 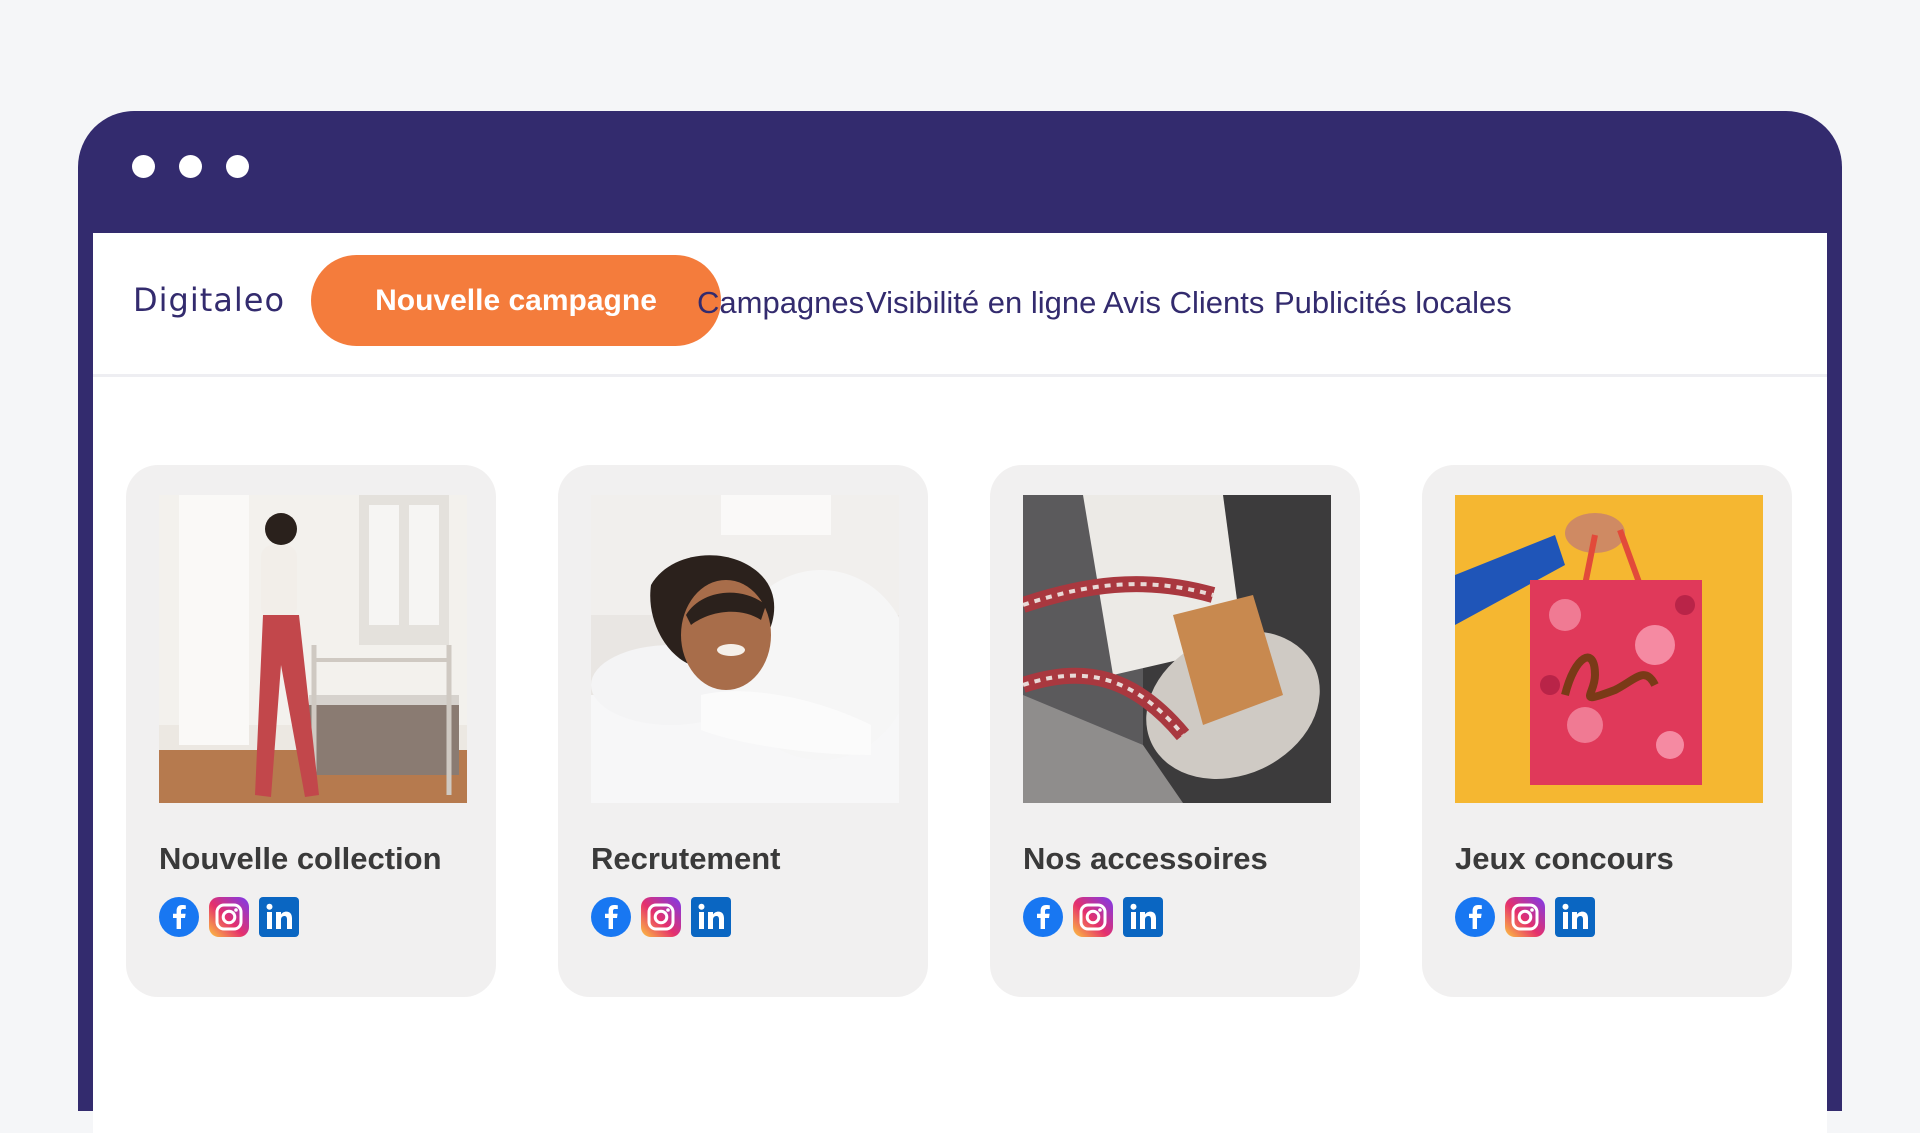 I want to click on card-title: Recrutement, so click(x=686, y=858).